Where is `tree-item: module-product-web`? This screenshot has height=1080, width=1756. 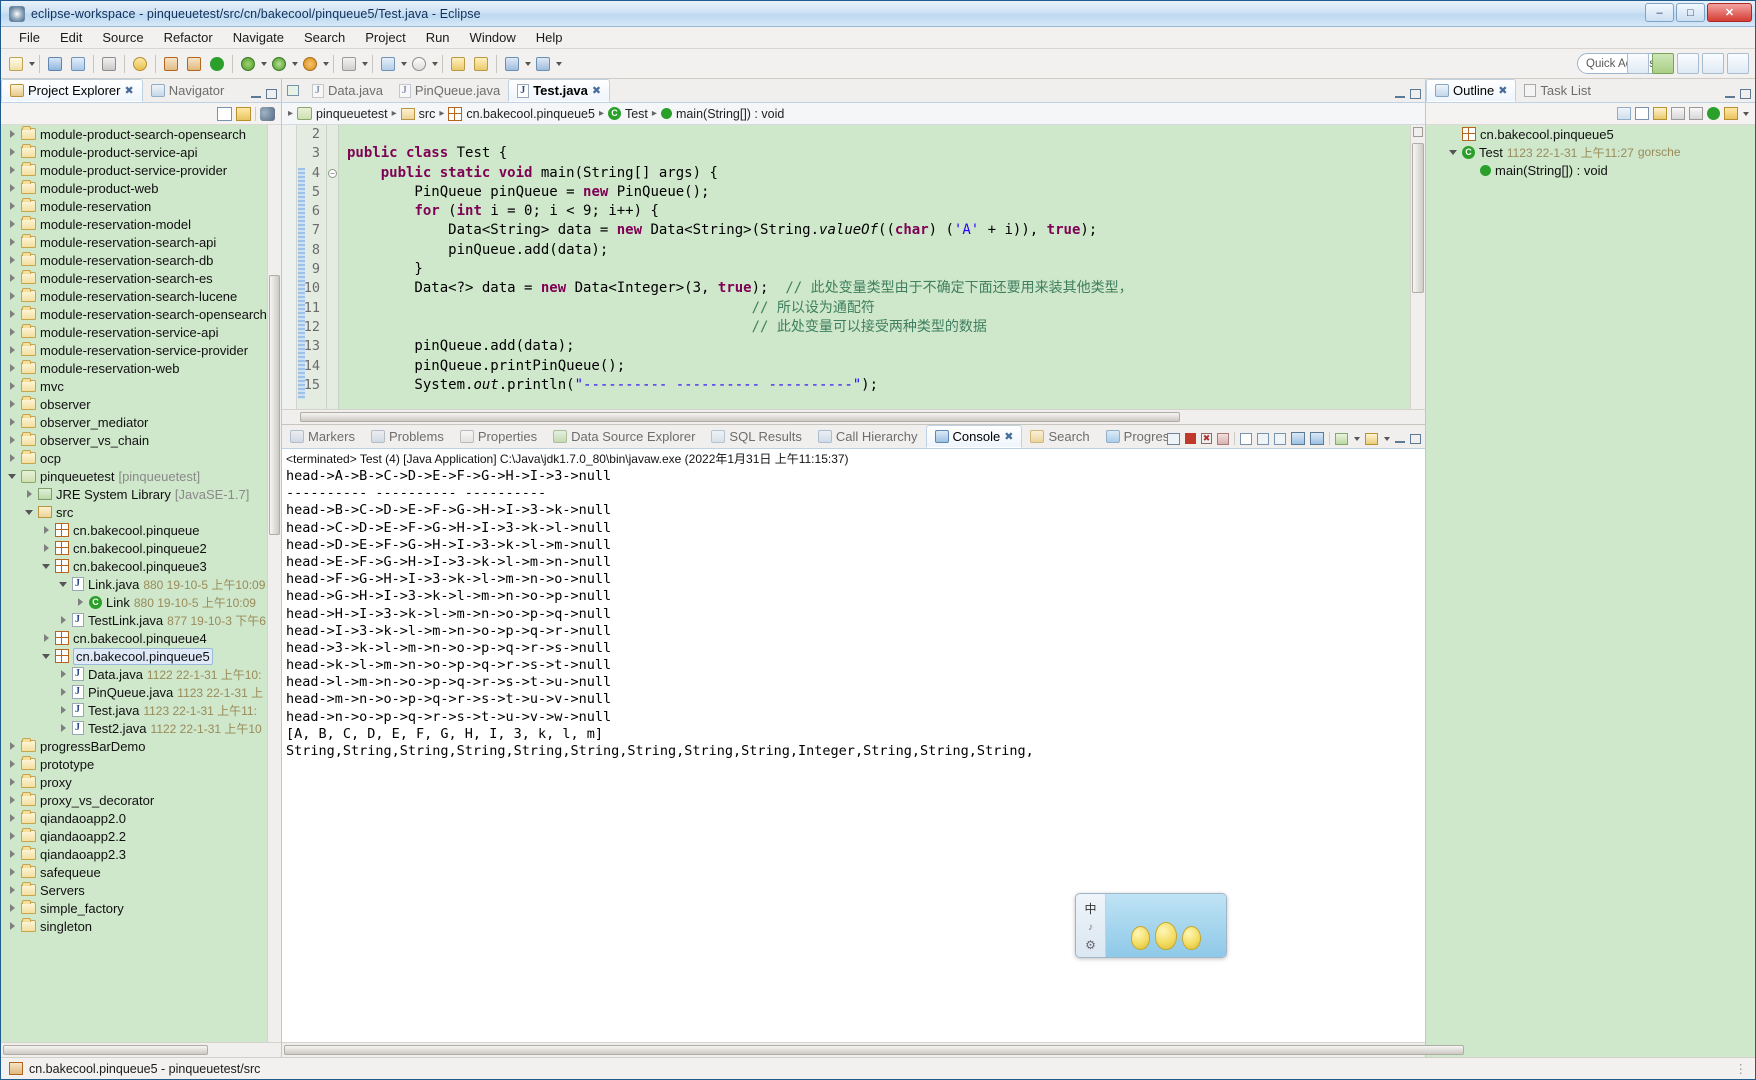 tree-item: module-product-web is located at coordinates (141, 188).